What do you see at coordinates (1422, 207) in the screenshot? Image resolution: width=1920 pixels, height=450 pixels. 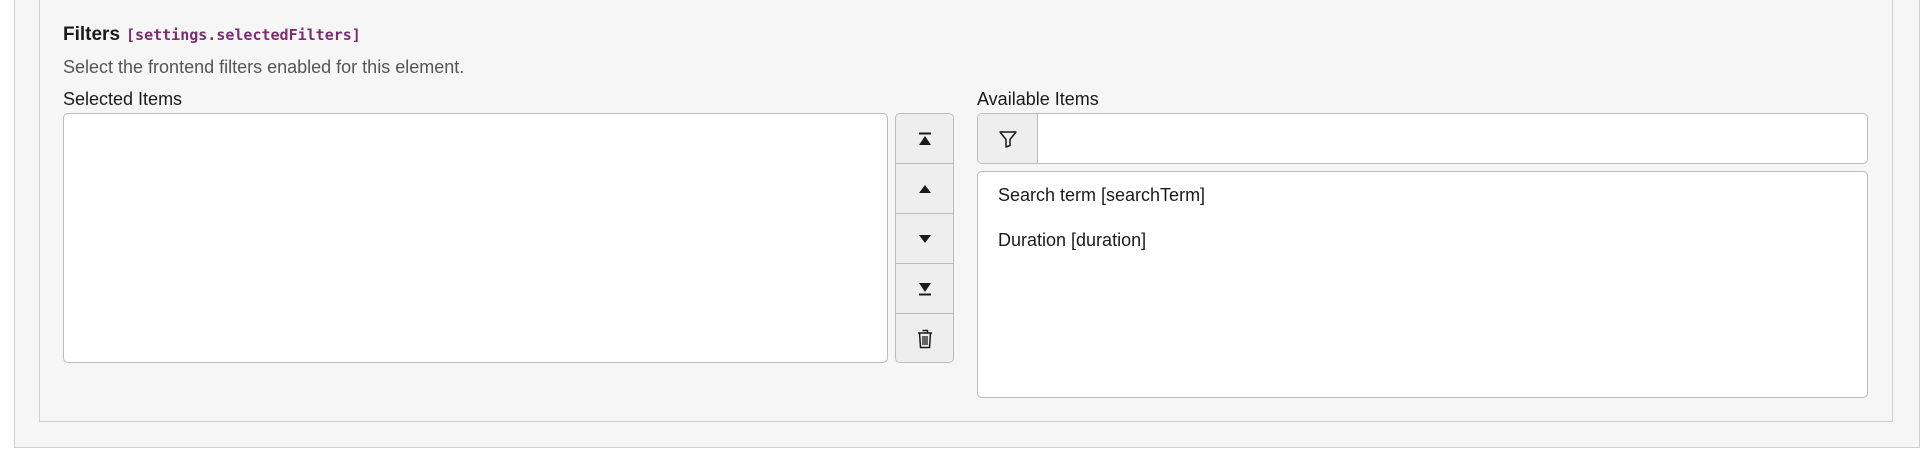 I see `list-item: Search term [searchTerm]` at bounding box center [1422, 207].